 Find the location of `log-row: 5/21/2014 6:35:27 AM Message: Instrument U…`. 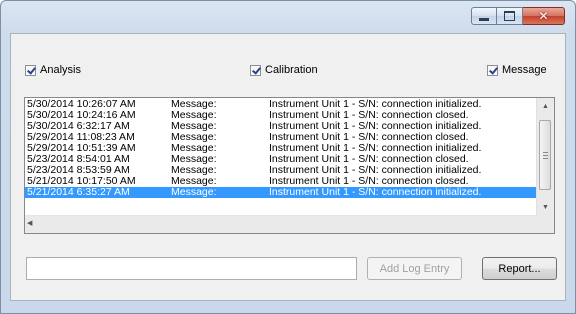

log-row: 5/21/2014 6:35:27 AM Message: Instrument U… is located at coordinates (282, 192).